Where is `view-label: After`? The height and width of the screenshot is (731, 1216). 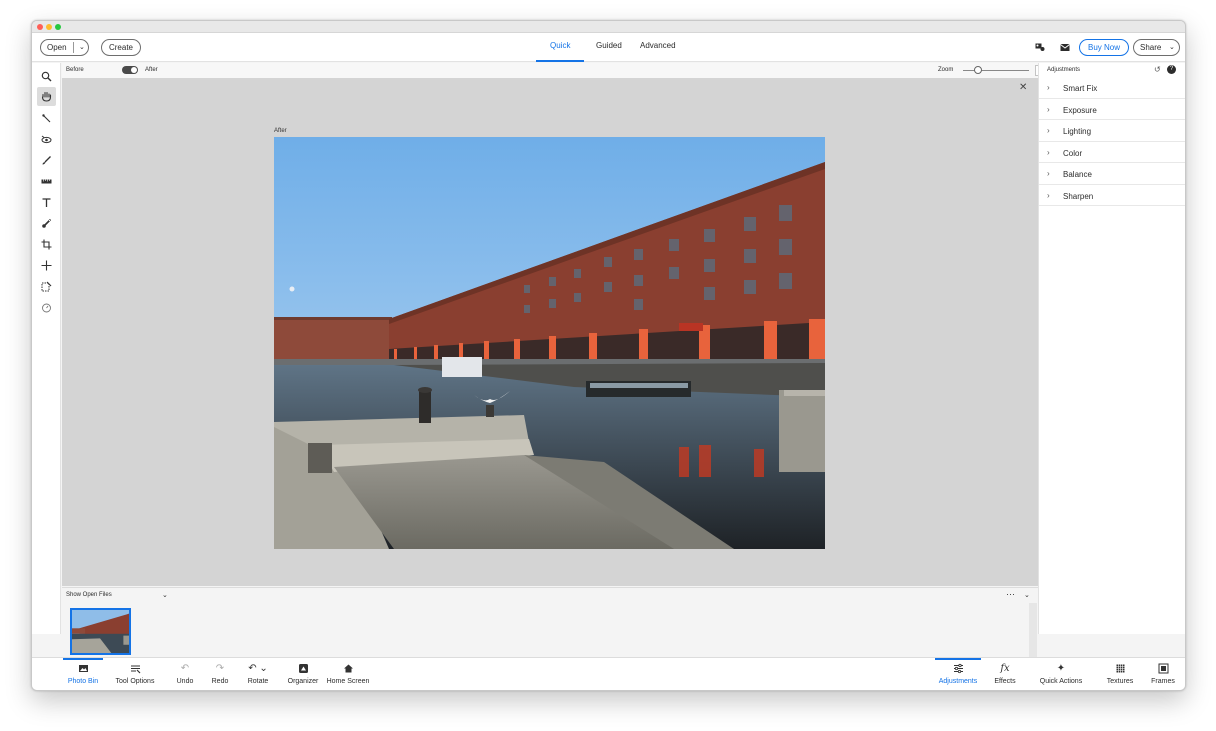
view-label: After is located at coordinates (280, 131).